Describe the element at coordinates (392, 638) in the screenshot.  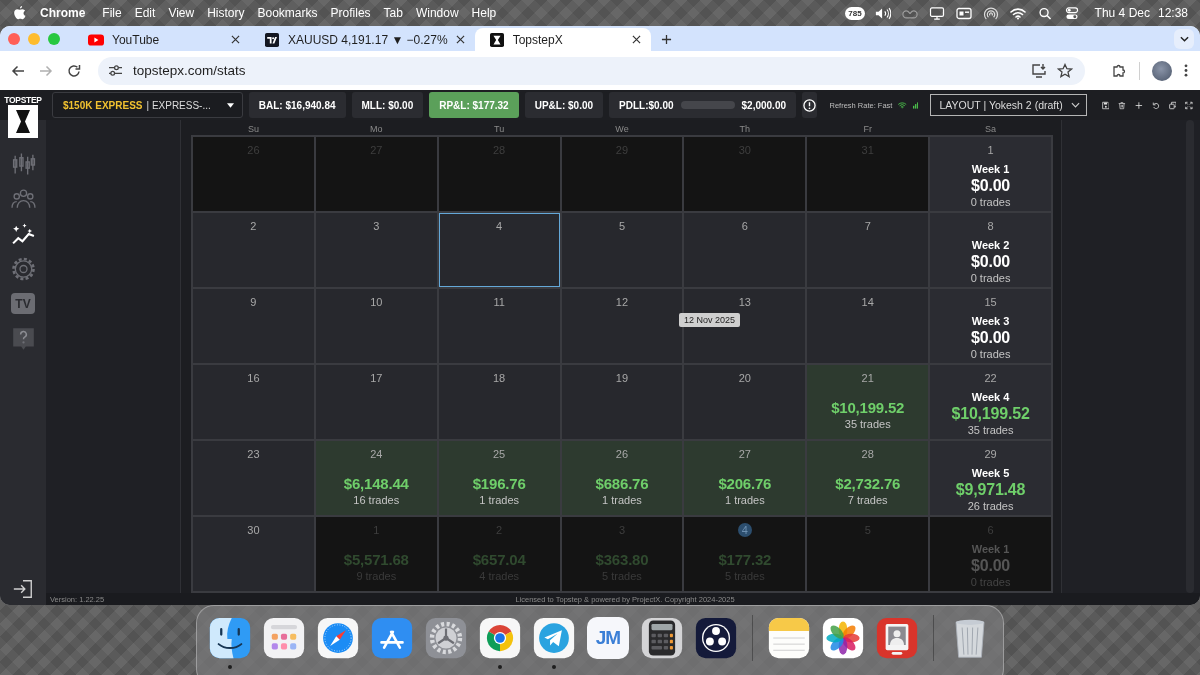
I see `letter-a-tile-icon` at that location.